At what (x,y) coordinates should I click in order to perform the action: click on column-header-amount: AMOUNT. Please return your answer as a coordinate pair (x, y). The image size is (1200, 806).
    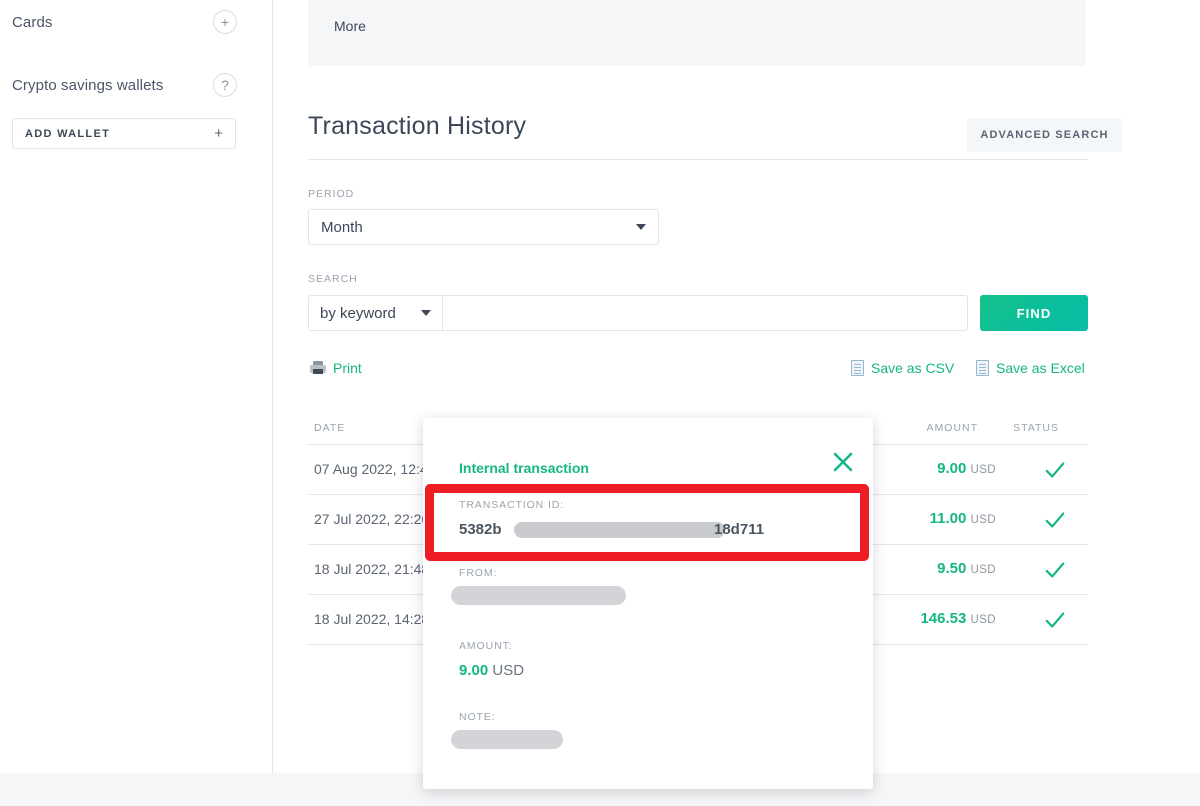
    Looking at the image, I should click on (952, 428).